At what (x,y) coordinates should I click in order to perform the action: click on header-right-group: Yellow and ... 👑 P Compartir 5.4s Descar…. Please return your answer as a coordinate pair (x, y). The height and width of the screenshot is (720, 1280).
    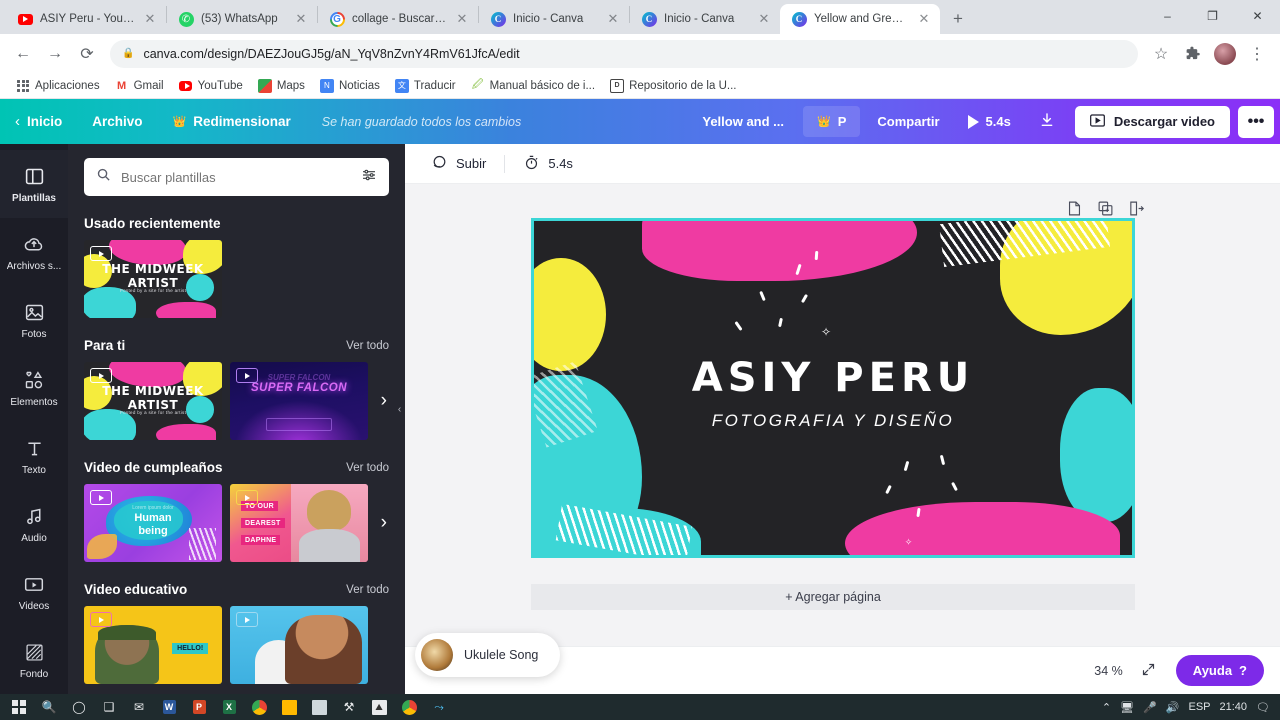
    Looking at the image, I should click on (980, 121).